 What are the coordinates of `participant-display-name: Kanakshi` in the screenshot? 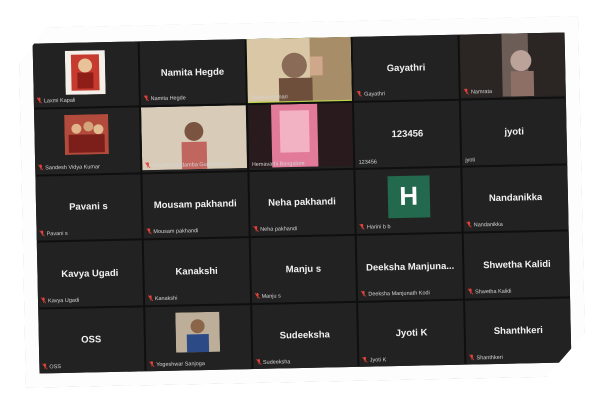 It's located at (196, 271).